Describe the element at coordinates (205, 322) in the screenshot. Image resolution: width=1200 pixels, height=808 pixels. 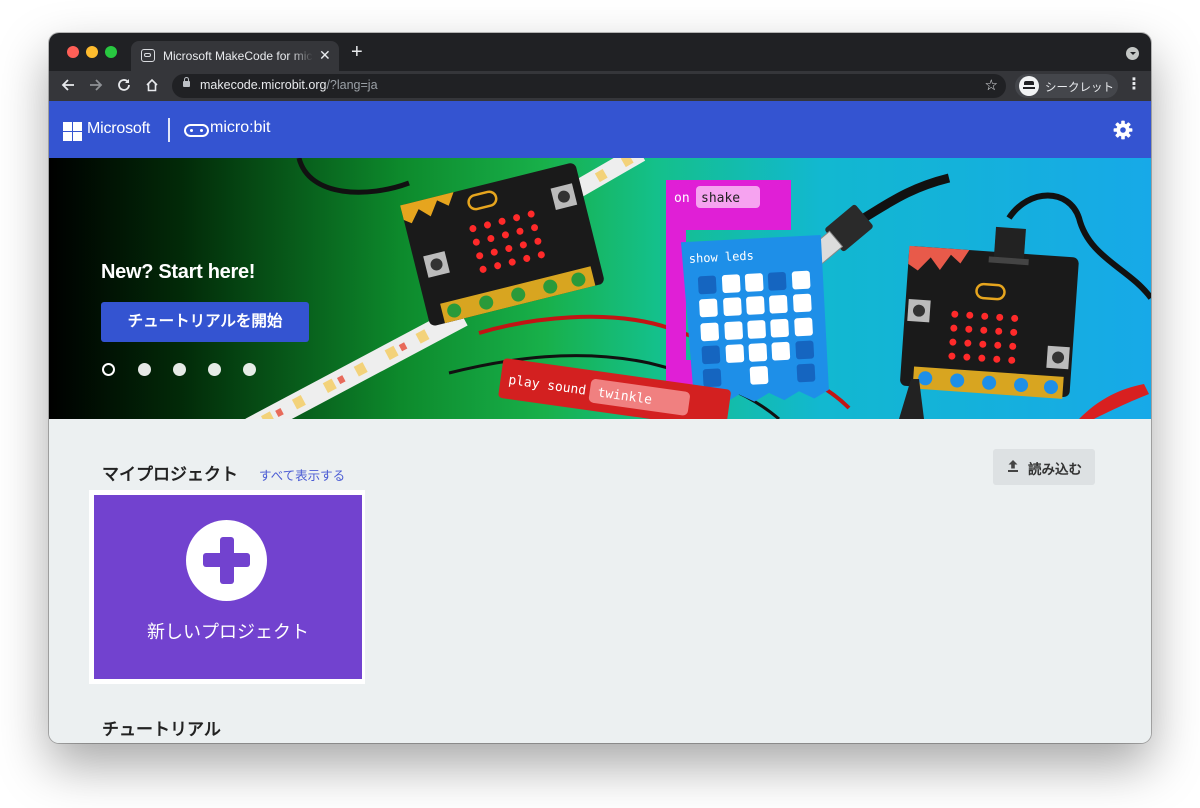
I see `start-tutorial-button: チュートリアルを開始` at that location.